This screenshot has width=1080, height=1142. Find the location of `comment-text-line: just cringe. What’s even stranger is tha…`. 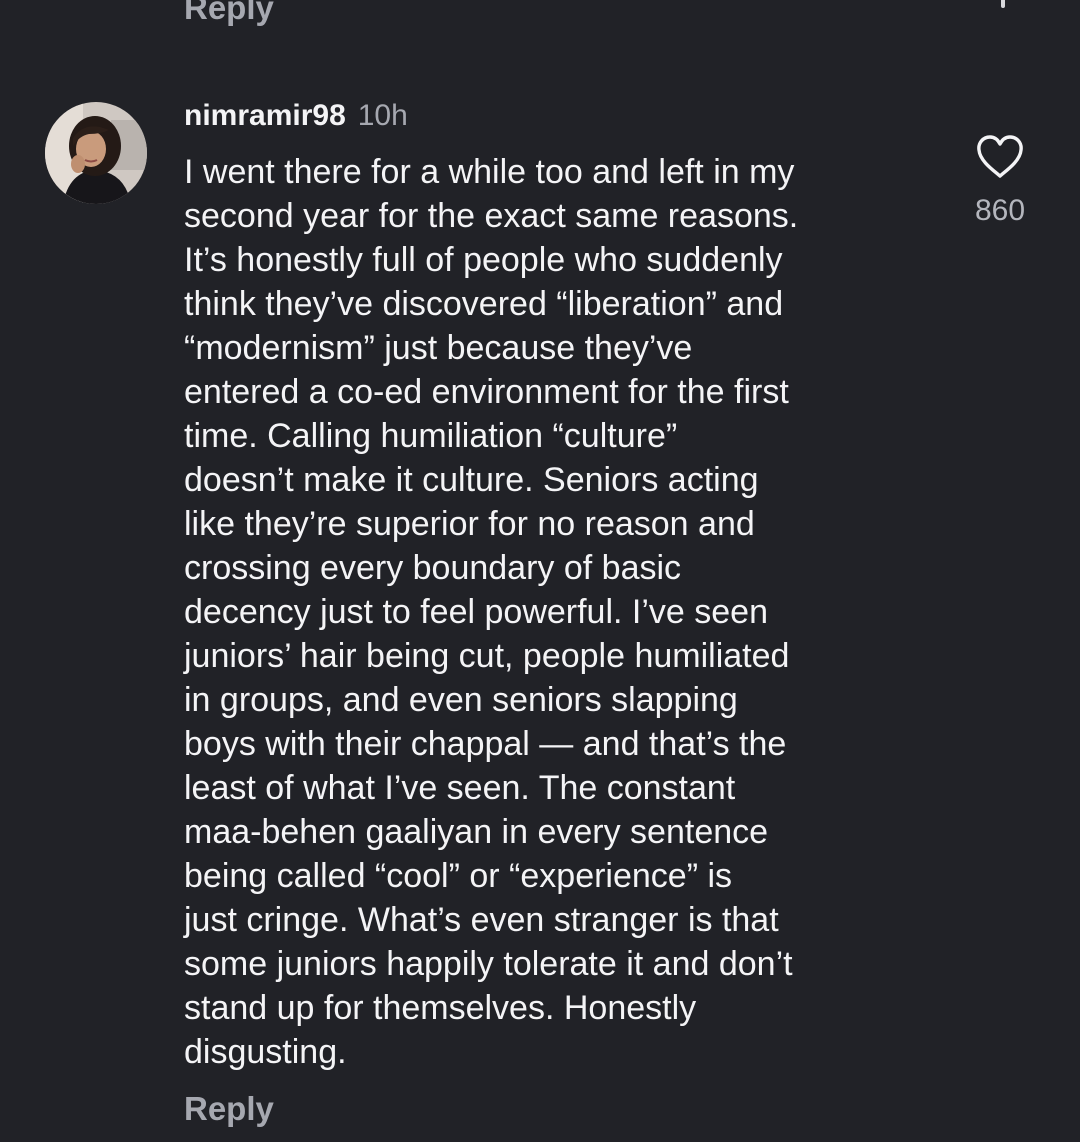

comment-text-line: just cringe. What’s even stranger is tha… is located at coordinates (481, 920).